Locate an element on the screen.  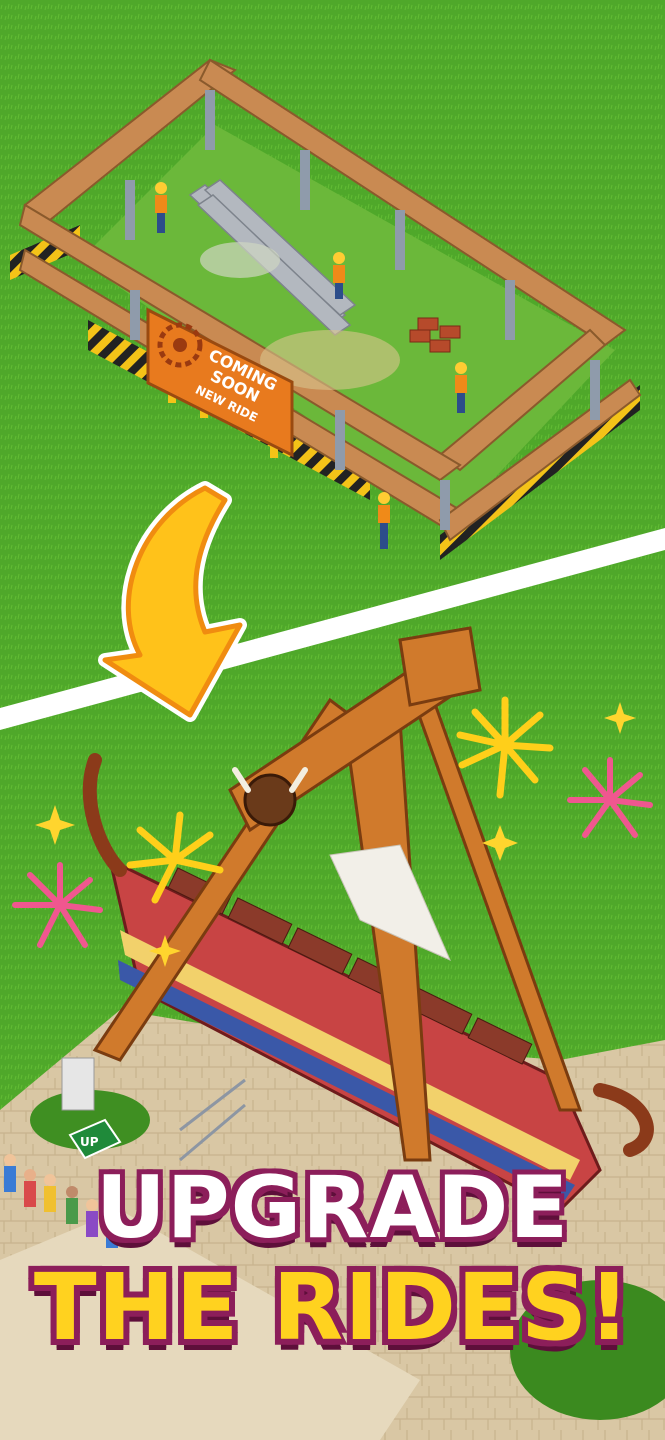
upgrade-marker-label: UP is located at coordinates (89, 1142).